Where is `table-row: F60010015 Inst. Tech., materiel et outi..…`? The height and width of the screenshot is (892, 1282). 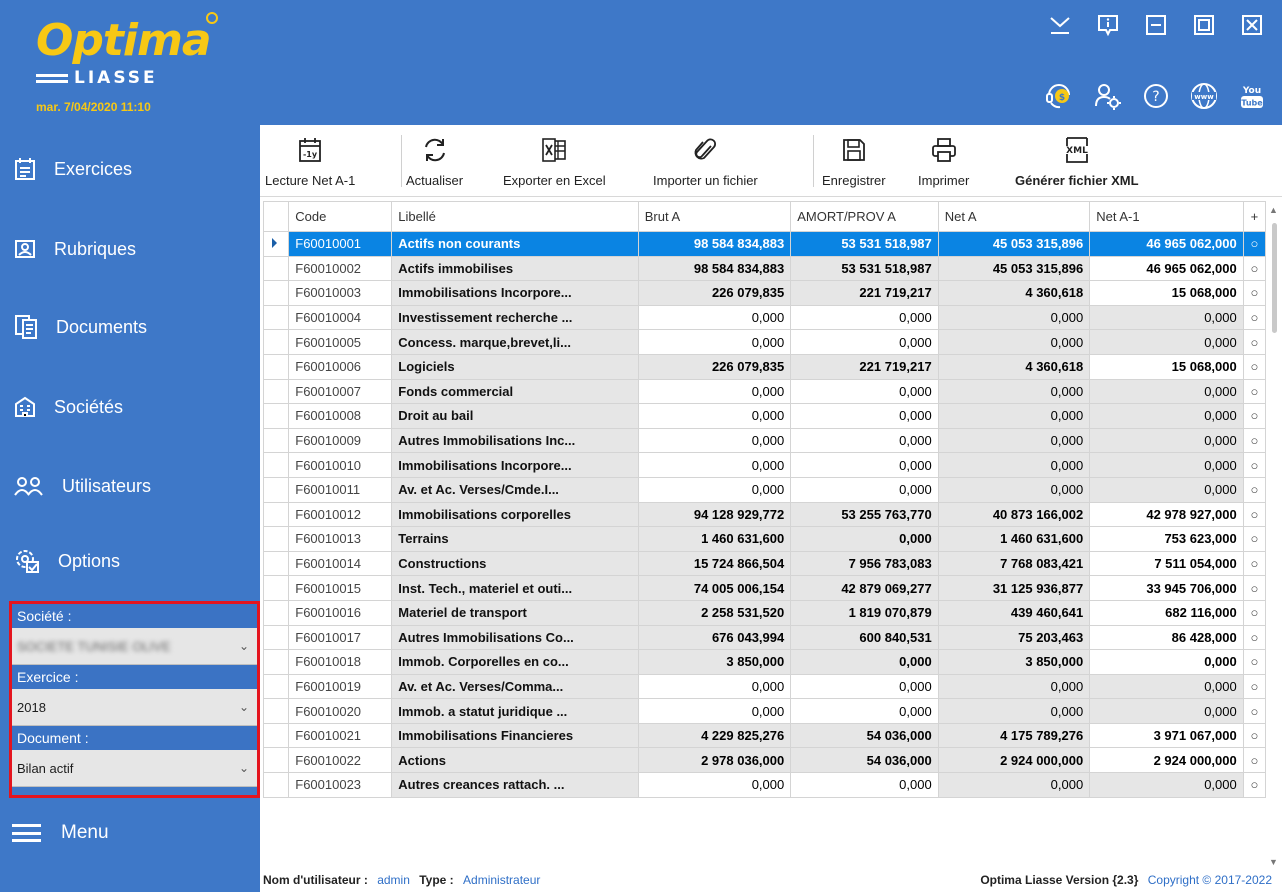 table-row: F60010015 Inst. Tech., materiel et outi..… is located at coordinates (764, 588).